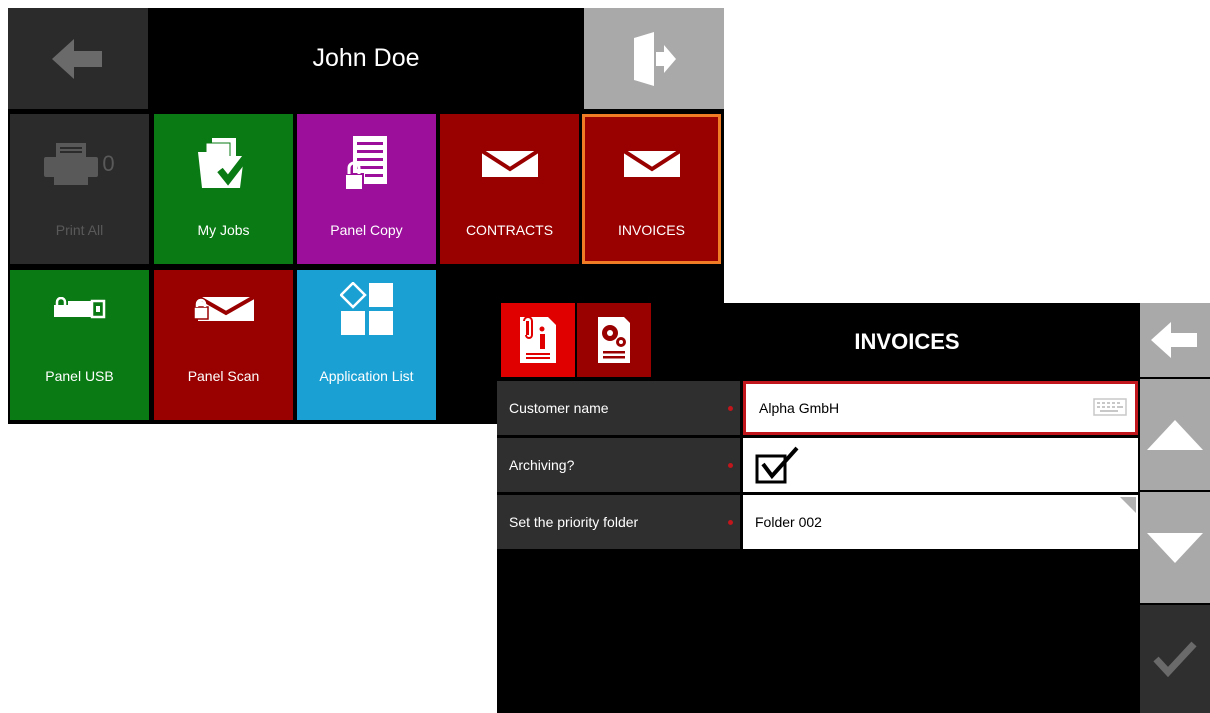 This screenshot has height=713, width=1210. I want to click on keyboard-icon, so click(1110, 407).